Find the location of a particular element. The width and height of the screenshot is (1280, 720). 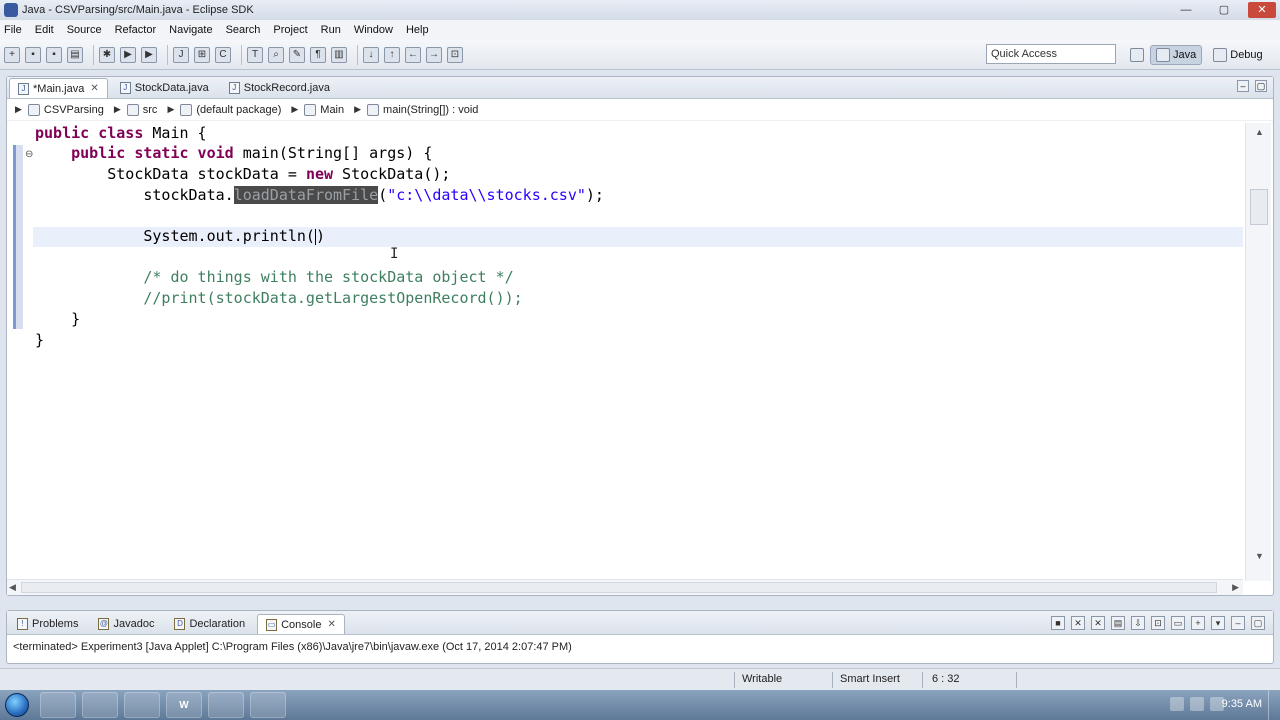

back-icon: ← is located at coordinates (413, 54).